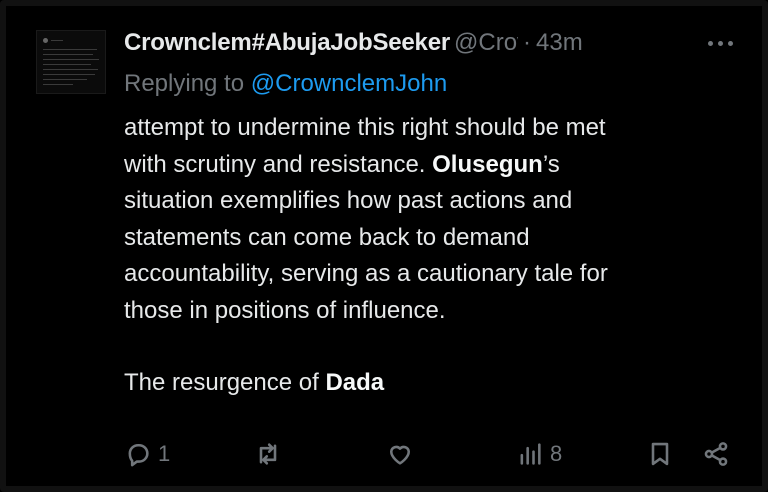  Describe the element at coordinates (275, 164) in the screenshot. I see `body-text: with scrutiny and resistance.` at that location.